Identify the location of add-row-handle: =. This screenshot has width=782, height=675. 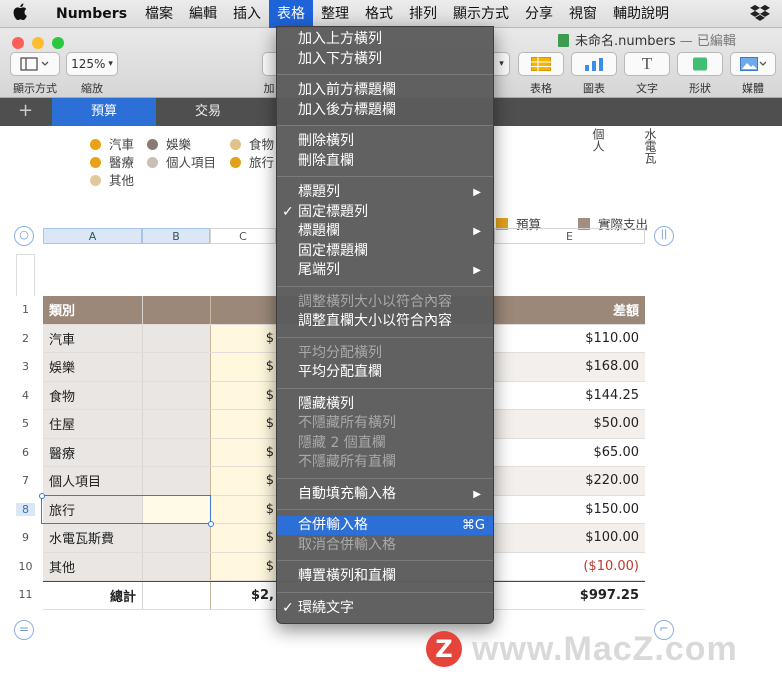
(24, 630).